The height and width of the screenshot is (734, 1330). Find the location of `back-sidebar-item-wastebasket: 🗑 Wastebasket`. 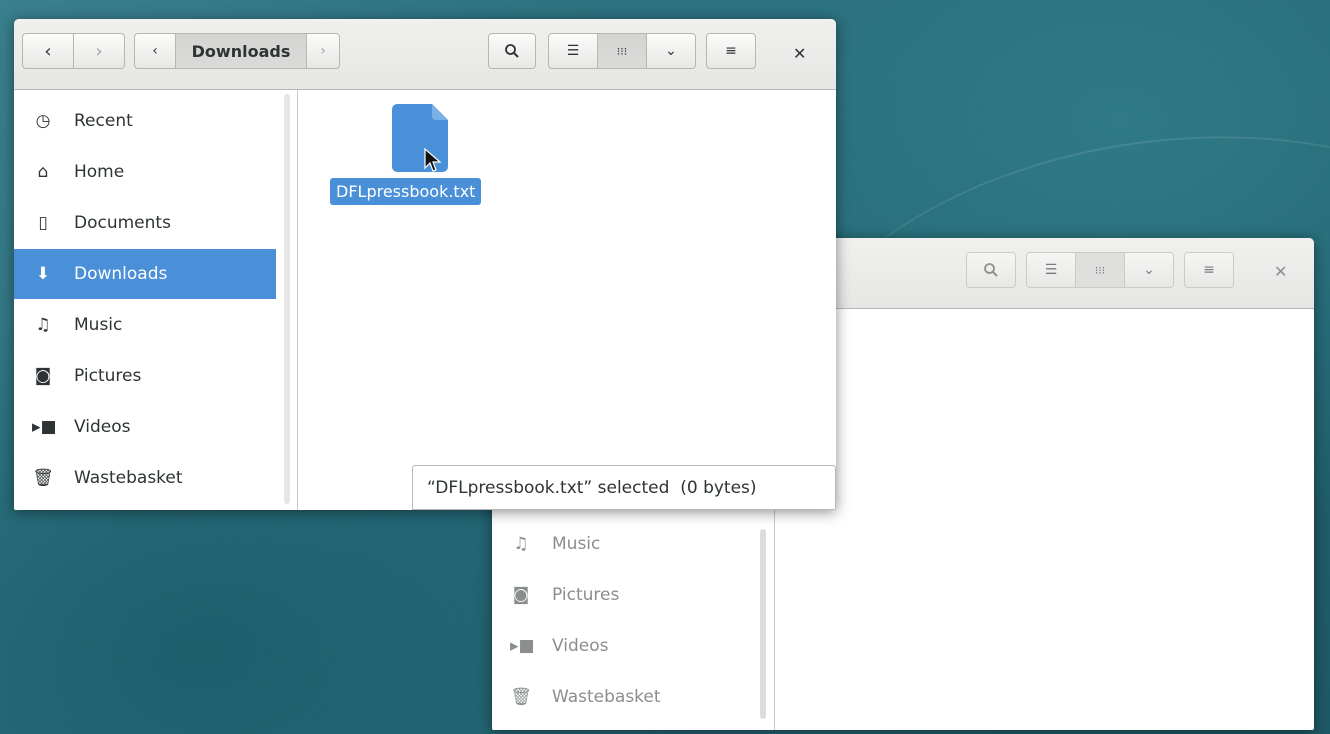

back-sidebar-item-wastebasket: 🗑 Wastebasket is located at coordinates (623, 697).